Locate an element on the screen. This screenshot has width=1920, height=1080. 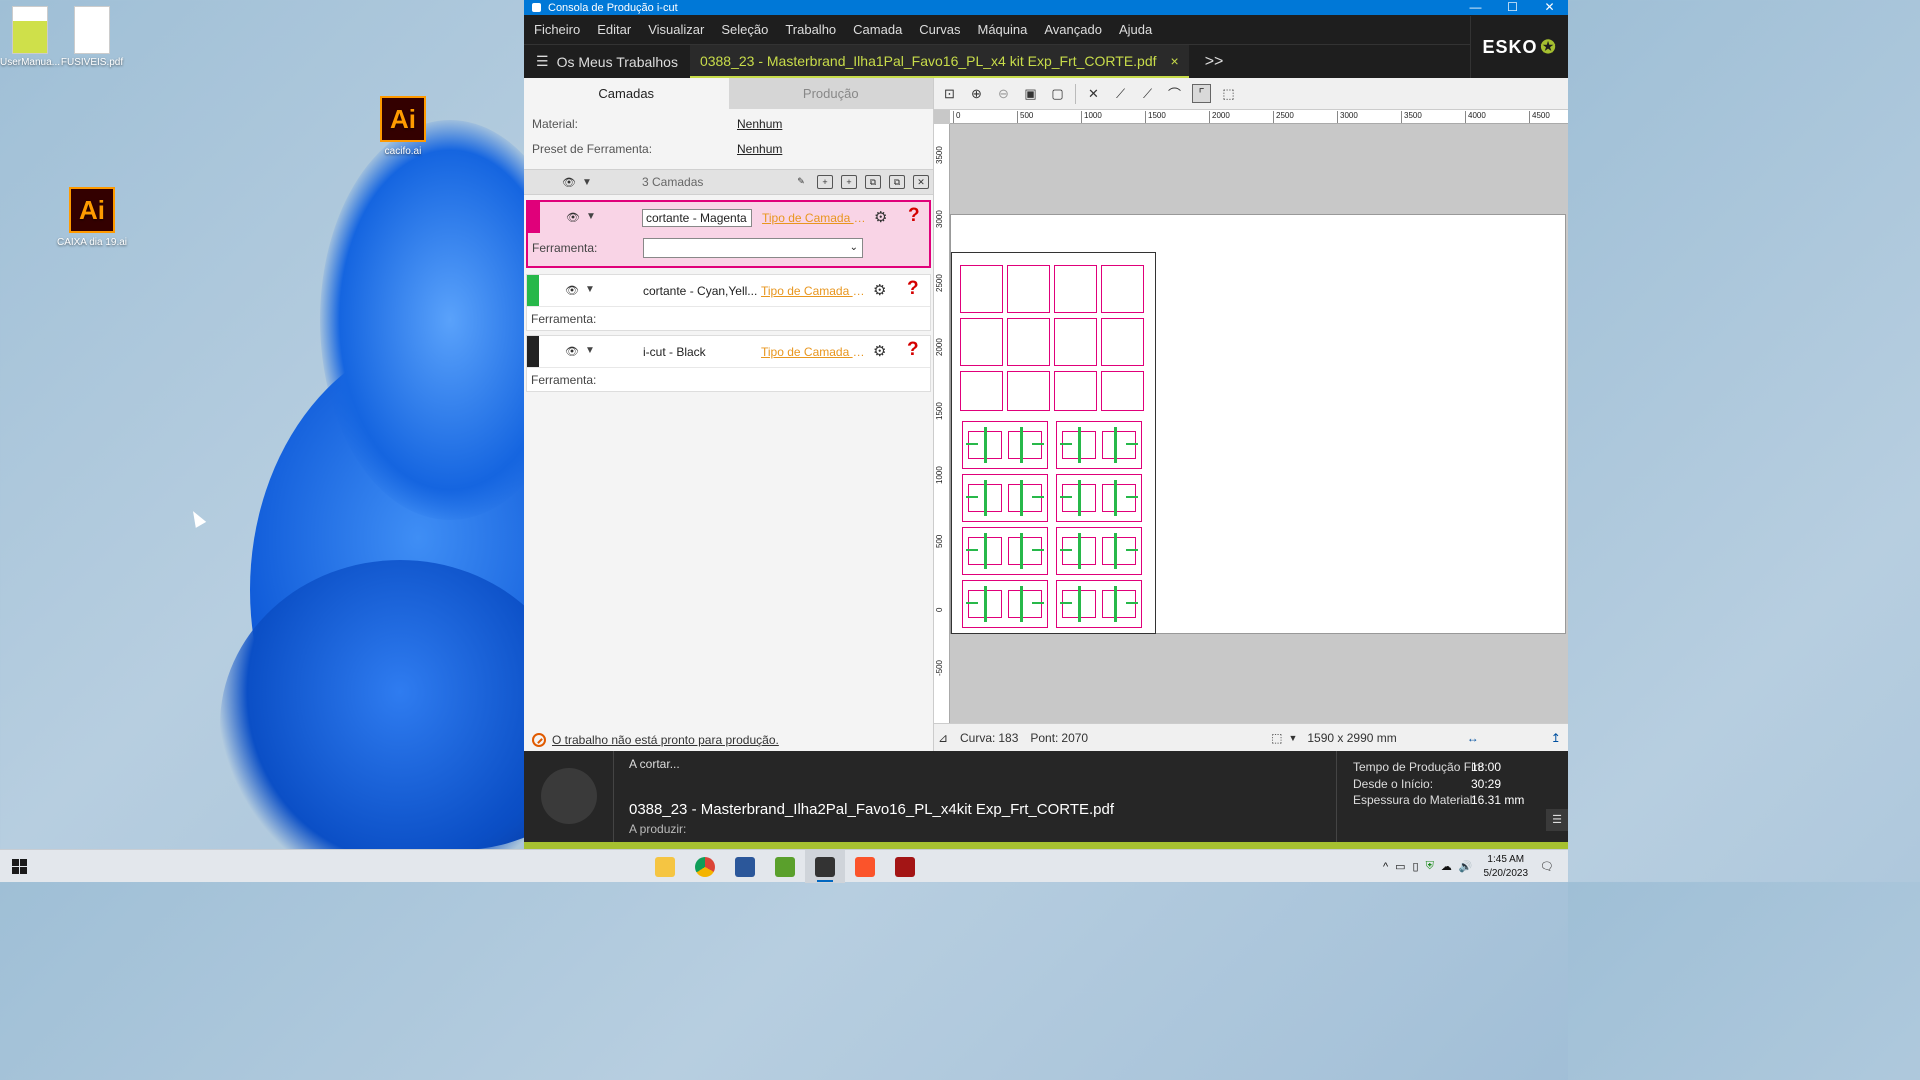
knife-tool-icon: ⟋ is located at coordinates (1120, 93).